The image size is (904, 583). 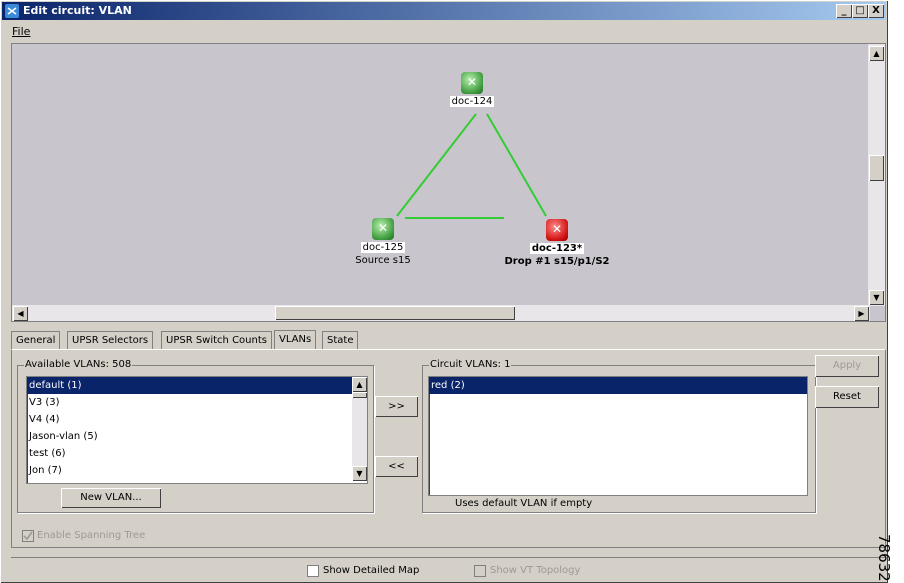 I want to click on list-item: Jason-vlan (5), so click(x=197, y=436).